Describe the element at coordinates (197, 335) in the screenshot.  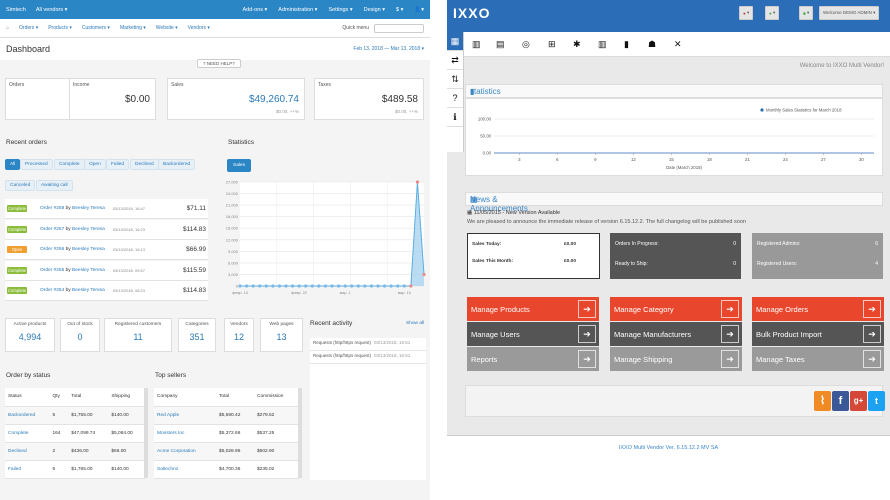
I see `stat-box: Categories 351` at that location.